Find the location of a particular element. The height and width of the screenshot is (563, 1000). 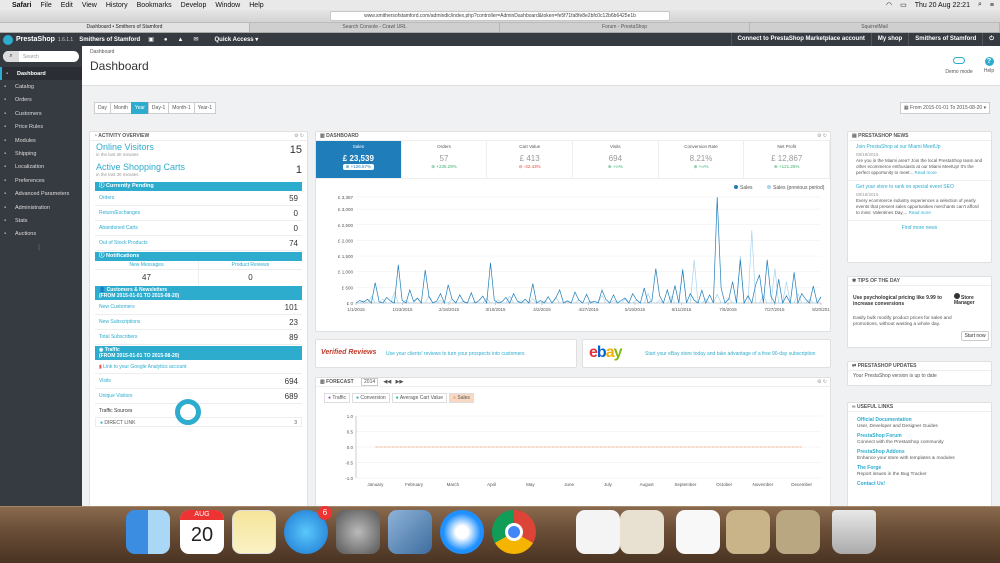

menu-safari: Safari is located at coordinates (21, 5).